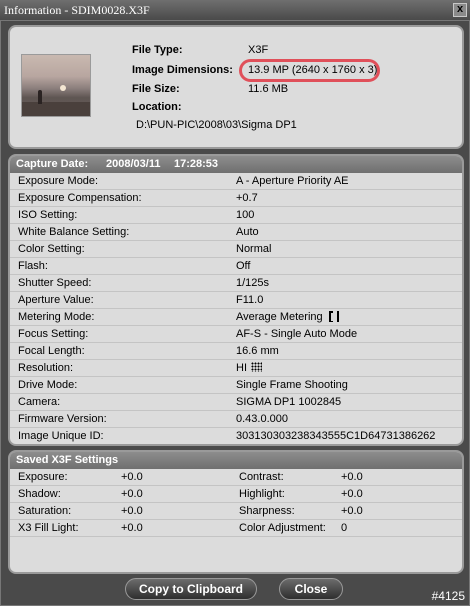 Image resolution: width=470 pixels, height=606 pixels. What do you see at coordinates (61, 436) in the screenshot?
I see `row-label: Image Unique ID:` at bounding box center [61, 436].